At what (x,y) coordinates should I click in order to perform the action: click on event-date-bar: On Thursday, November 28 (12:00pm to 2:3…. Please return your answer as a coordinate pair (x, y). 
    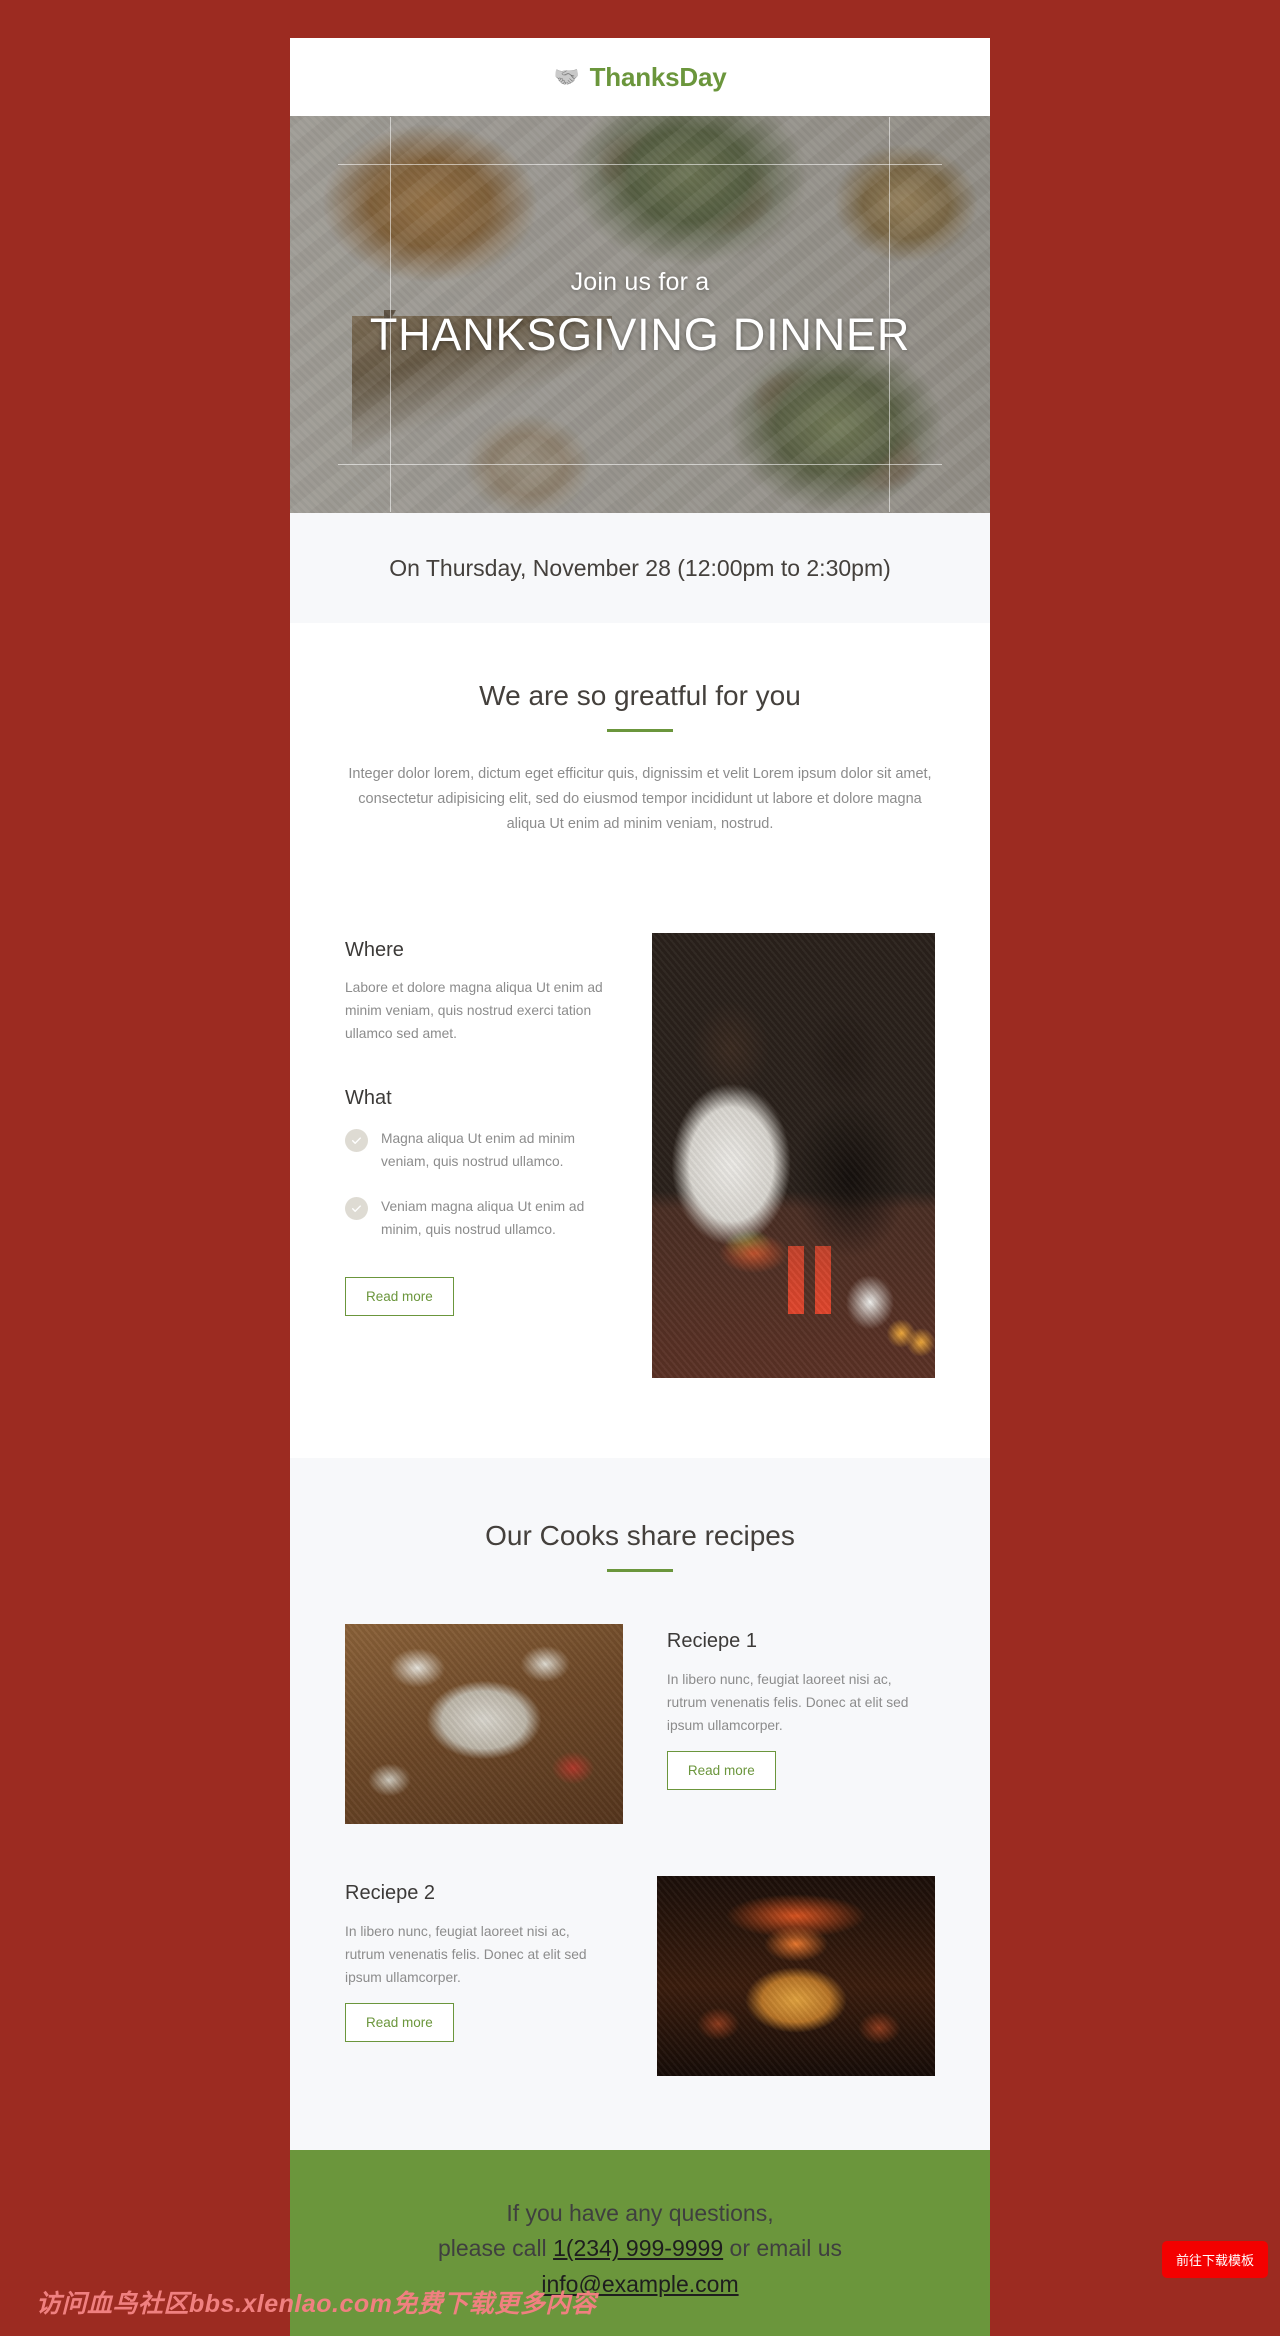
    Looking at the image, I should click on (640, 568).